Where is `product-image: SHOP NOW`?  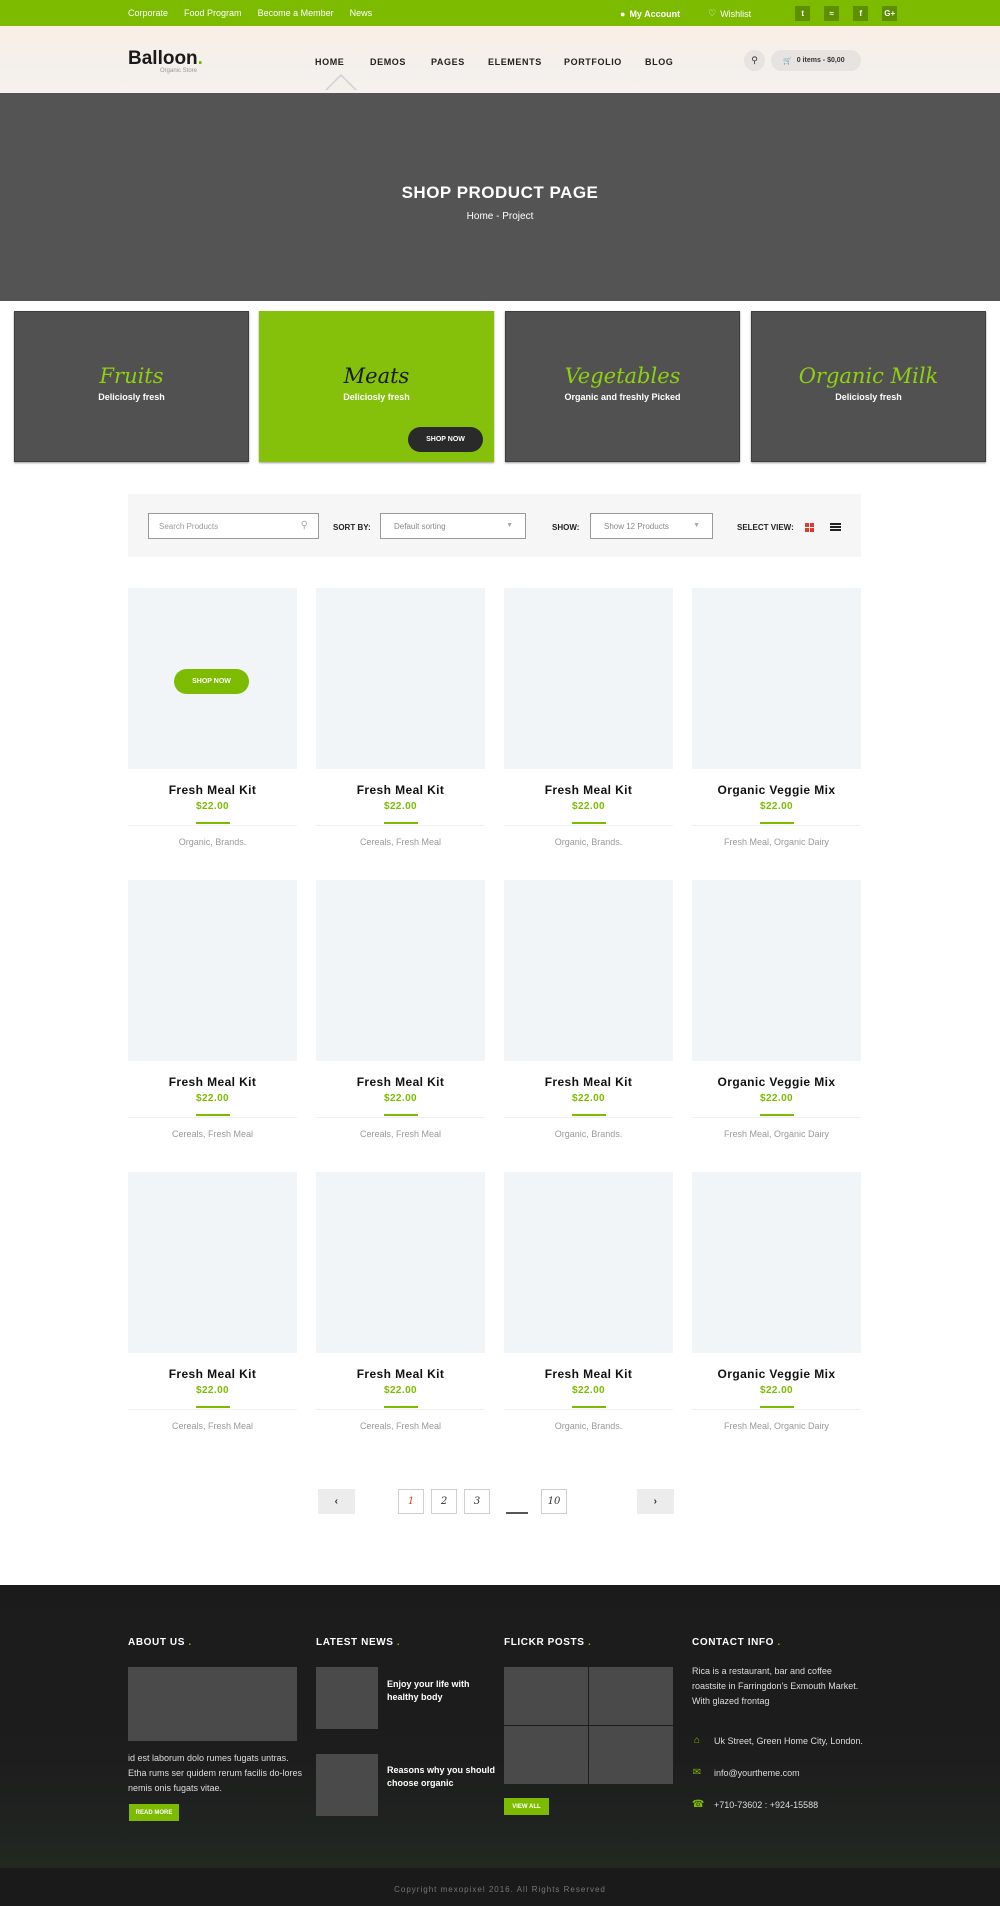
product-image: SHOP NOW is located at coordinates (212, 678).